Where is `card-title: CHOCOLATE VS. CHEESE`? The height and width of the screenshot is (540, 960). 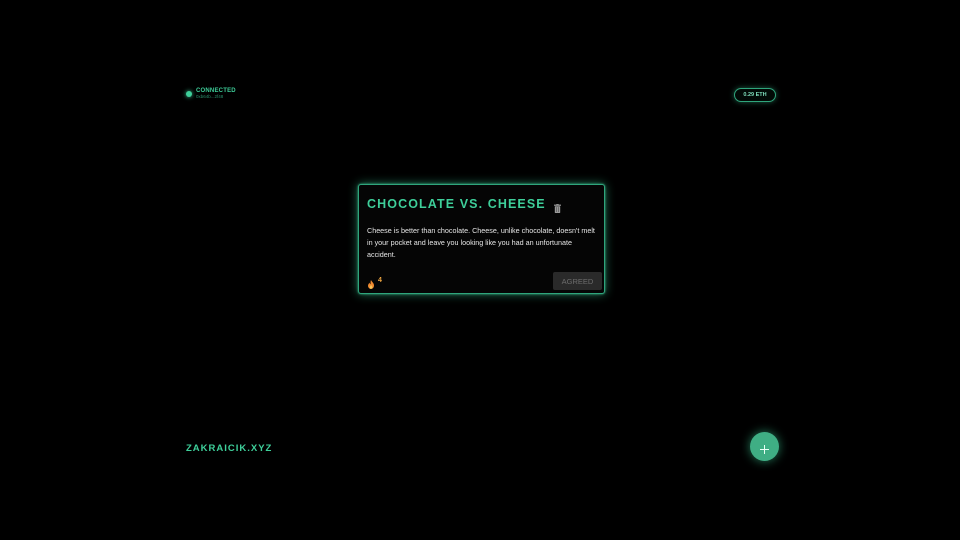
card-title: CHOCOLATE VS. CHEESE is located at coordinates (456, 204).